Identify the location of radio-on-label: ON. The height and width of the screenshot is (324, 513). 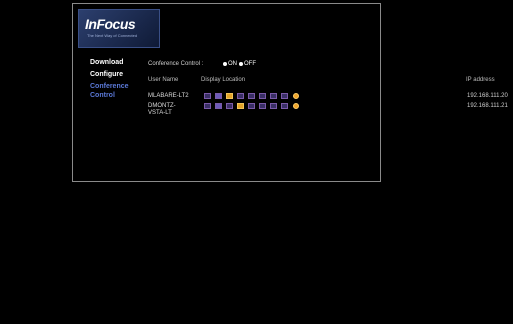
(232, 64).